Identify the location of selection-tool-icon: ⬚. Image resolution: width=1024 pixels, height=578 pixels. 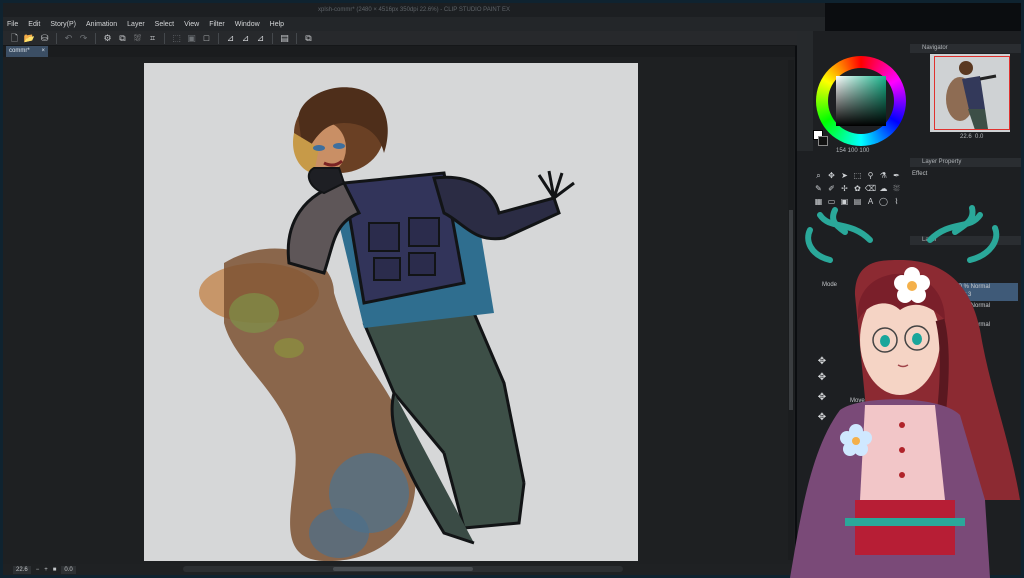
(857, 175).